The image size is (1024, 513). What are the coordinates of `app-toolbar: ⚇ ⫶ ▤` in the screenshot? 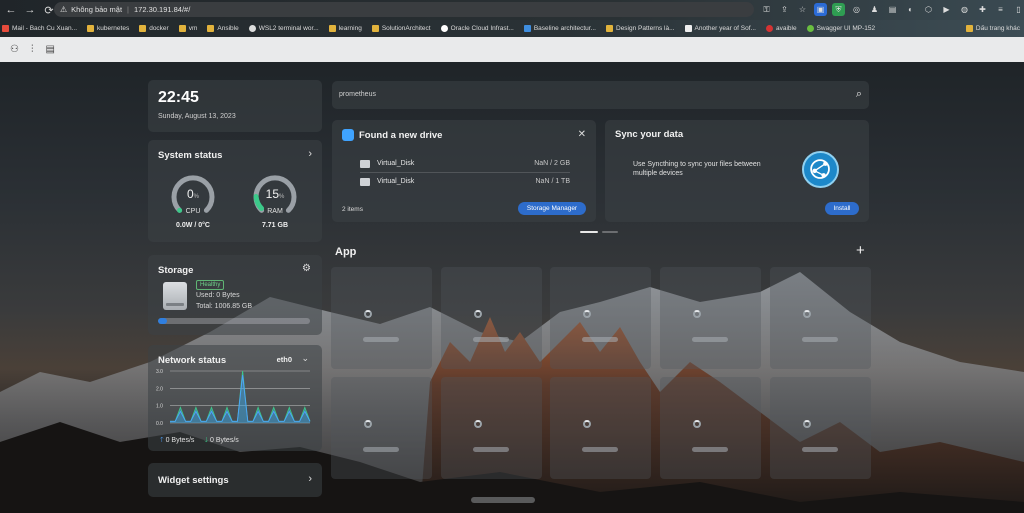 It's located at (512, 49).